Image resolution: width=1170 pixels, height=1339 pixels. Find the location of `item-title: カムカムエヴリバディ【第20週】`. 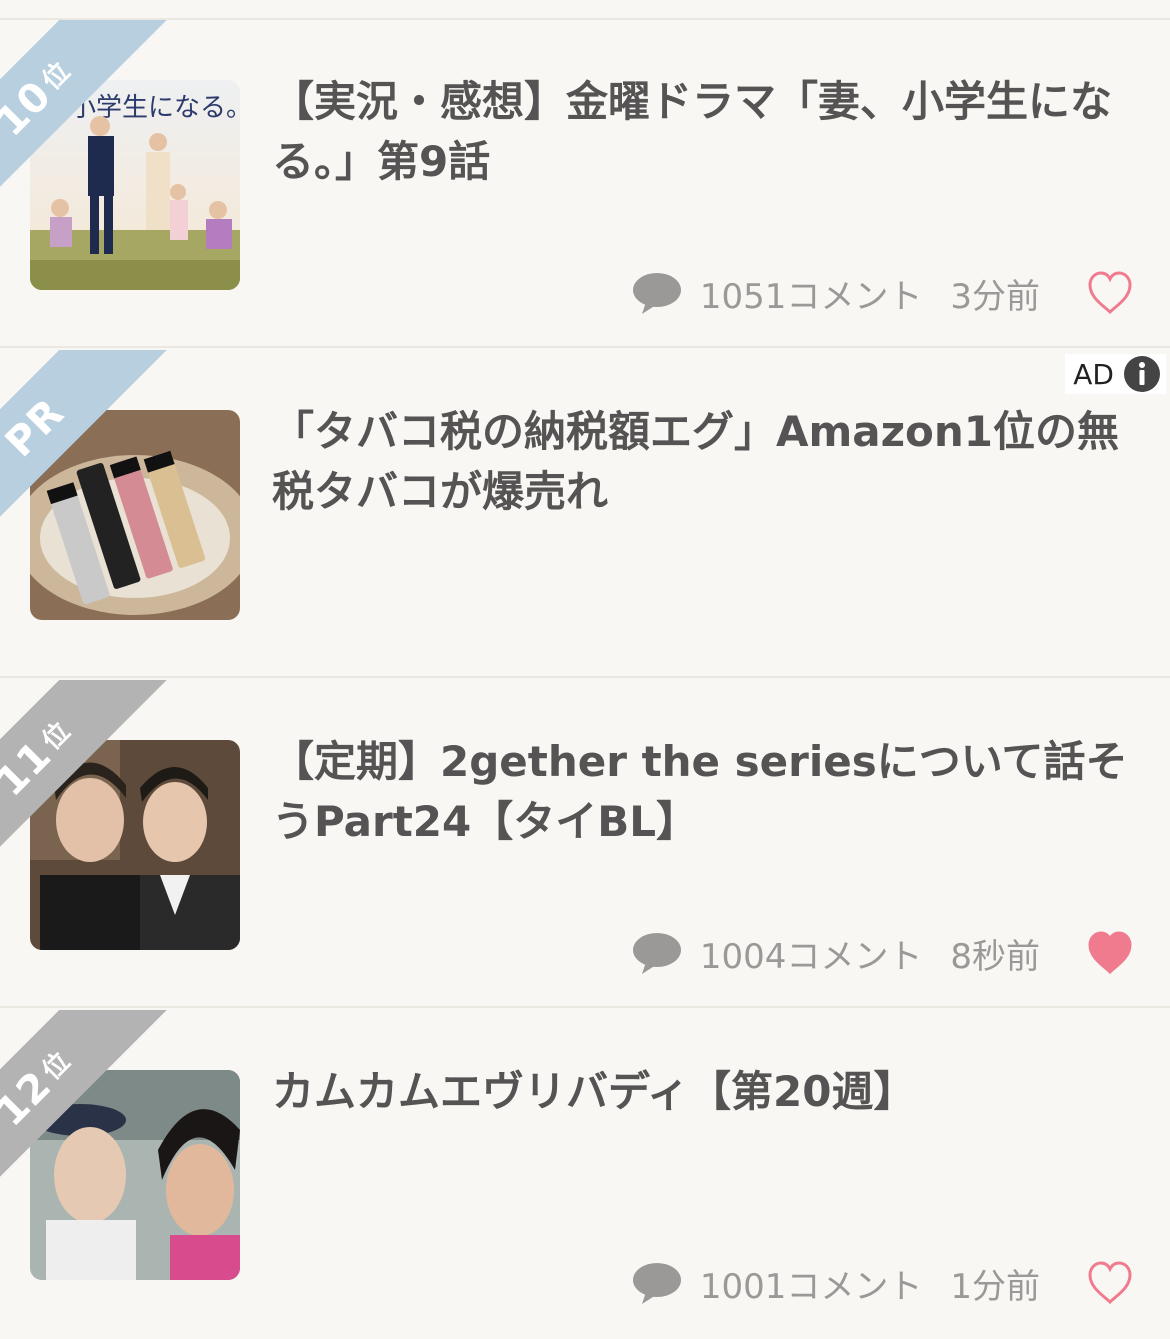

item-title: カムカムエヴリバディ【第20週】 is located at coordinates (703, 1092).